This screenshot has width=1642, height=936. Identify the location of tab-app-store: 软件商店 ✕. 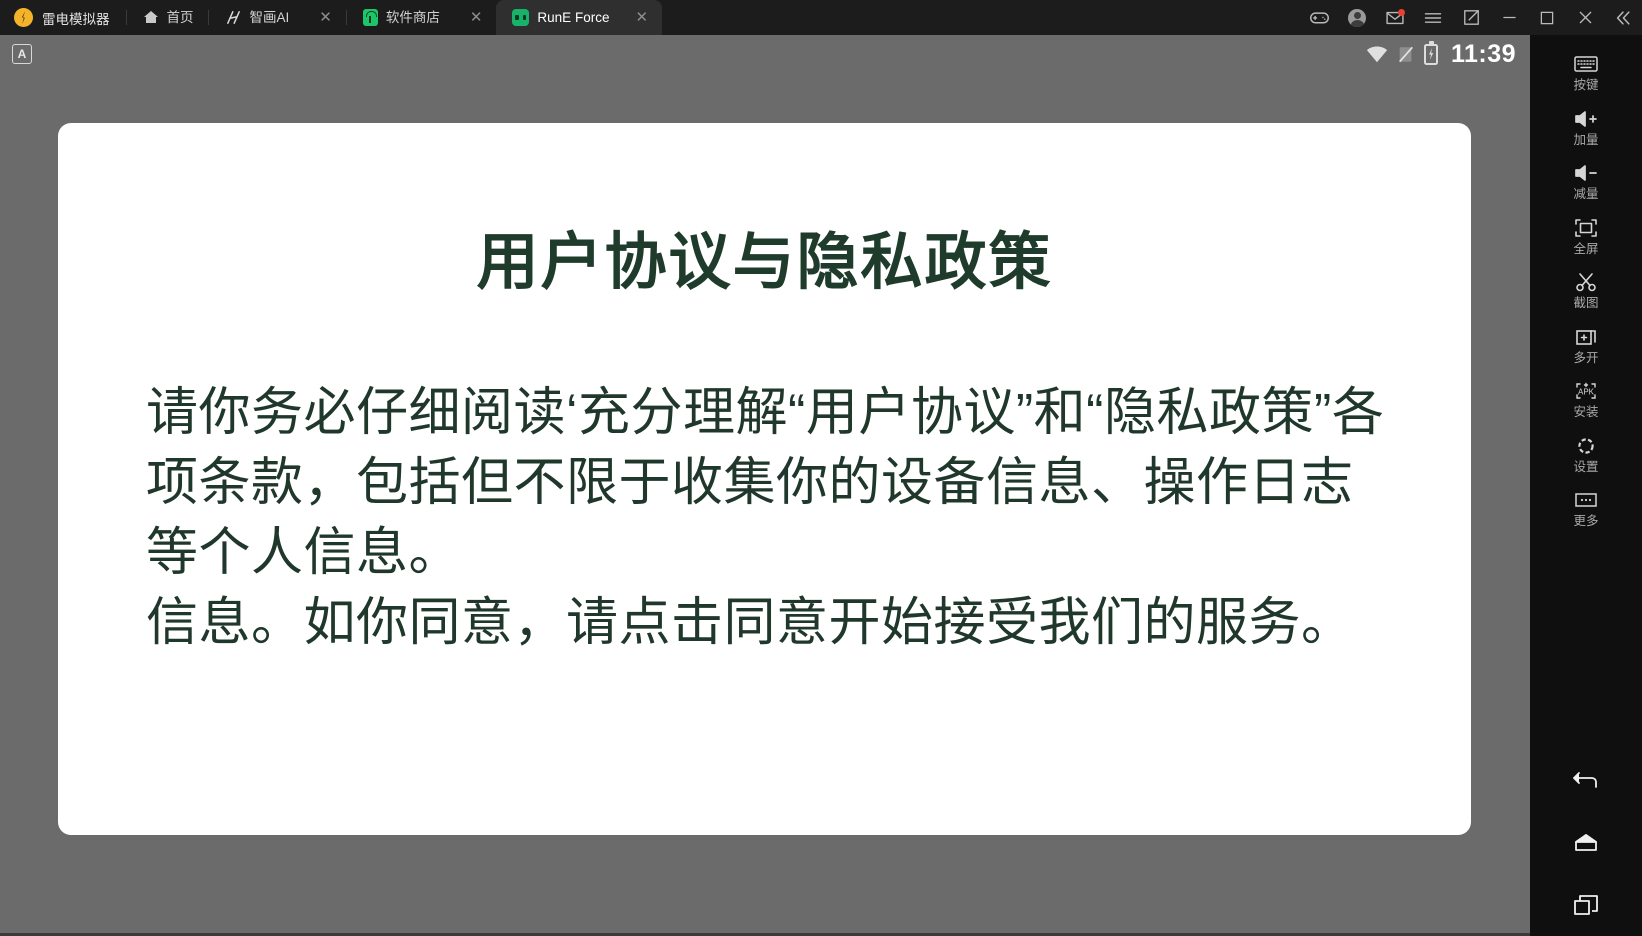
(422, 17).